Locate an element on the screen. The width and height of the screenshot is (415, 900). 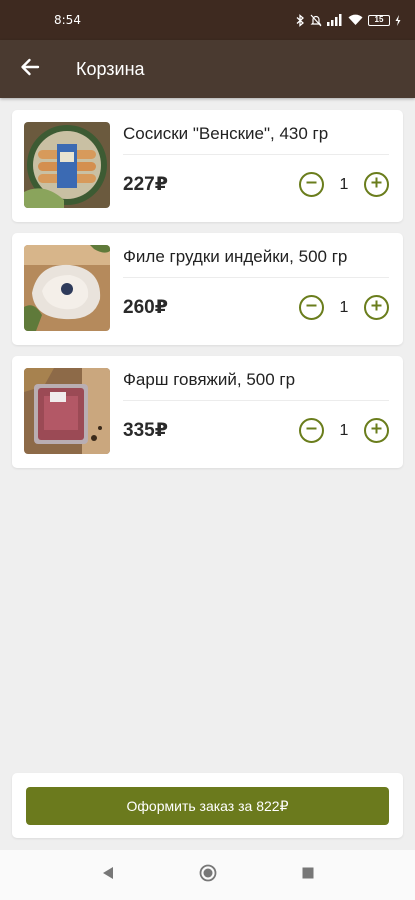
product-price: 335₽ is located at coordinates (145, 430).